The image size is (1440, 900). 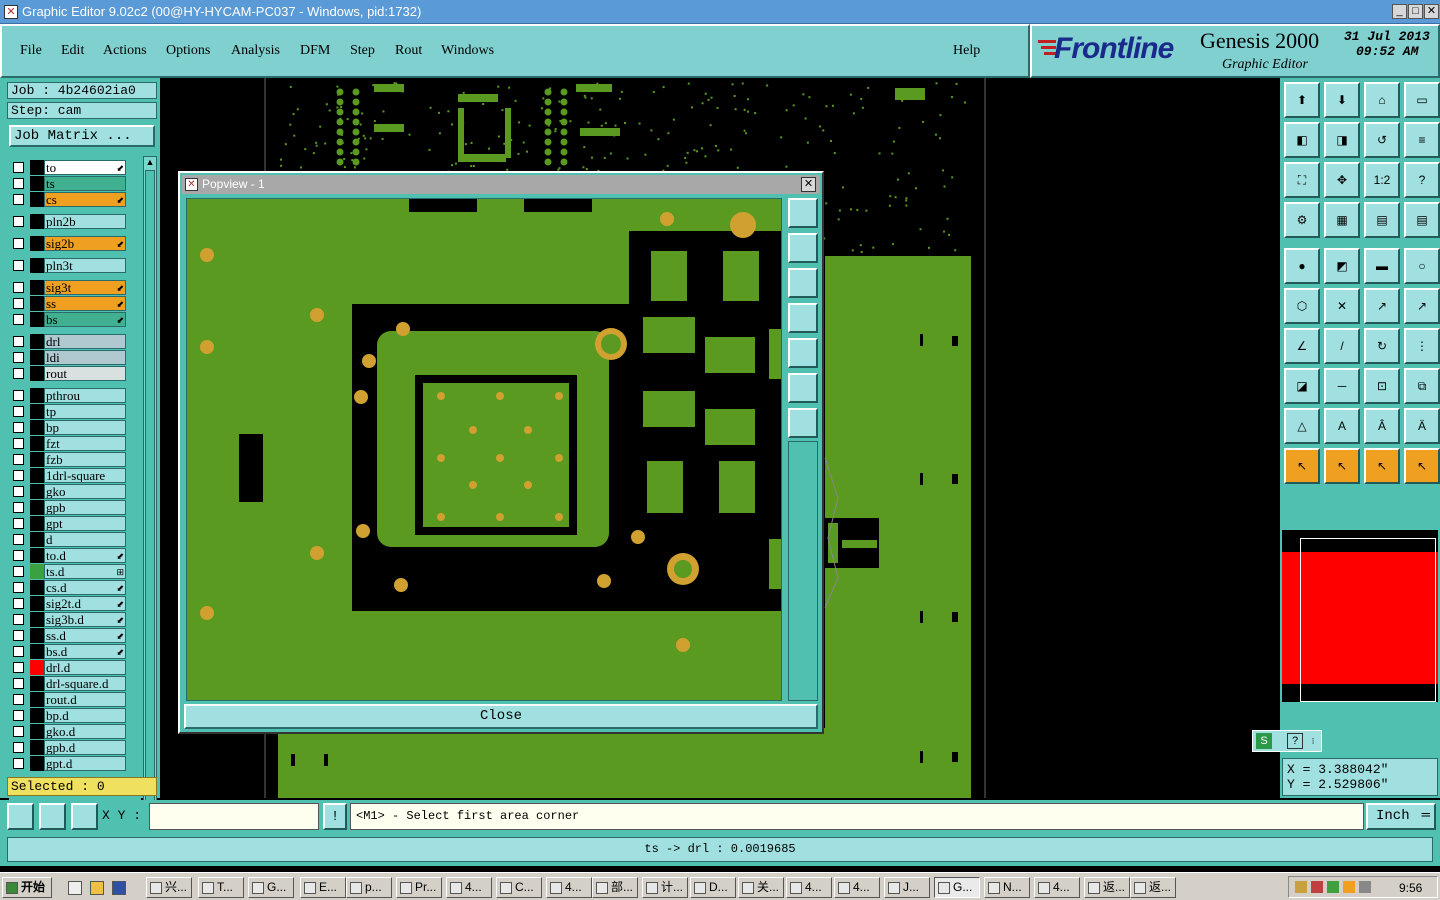 I want to click on layer-row: sig2t.d ⬋, so click(x=75, y=603).